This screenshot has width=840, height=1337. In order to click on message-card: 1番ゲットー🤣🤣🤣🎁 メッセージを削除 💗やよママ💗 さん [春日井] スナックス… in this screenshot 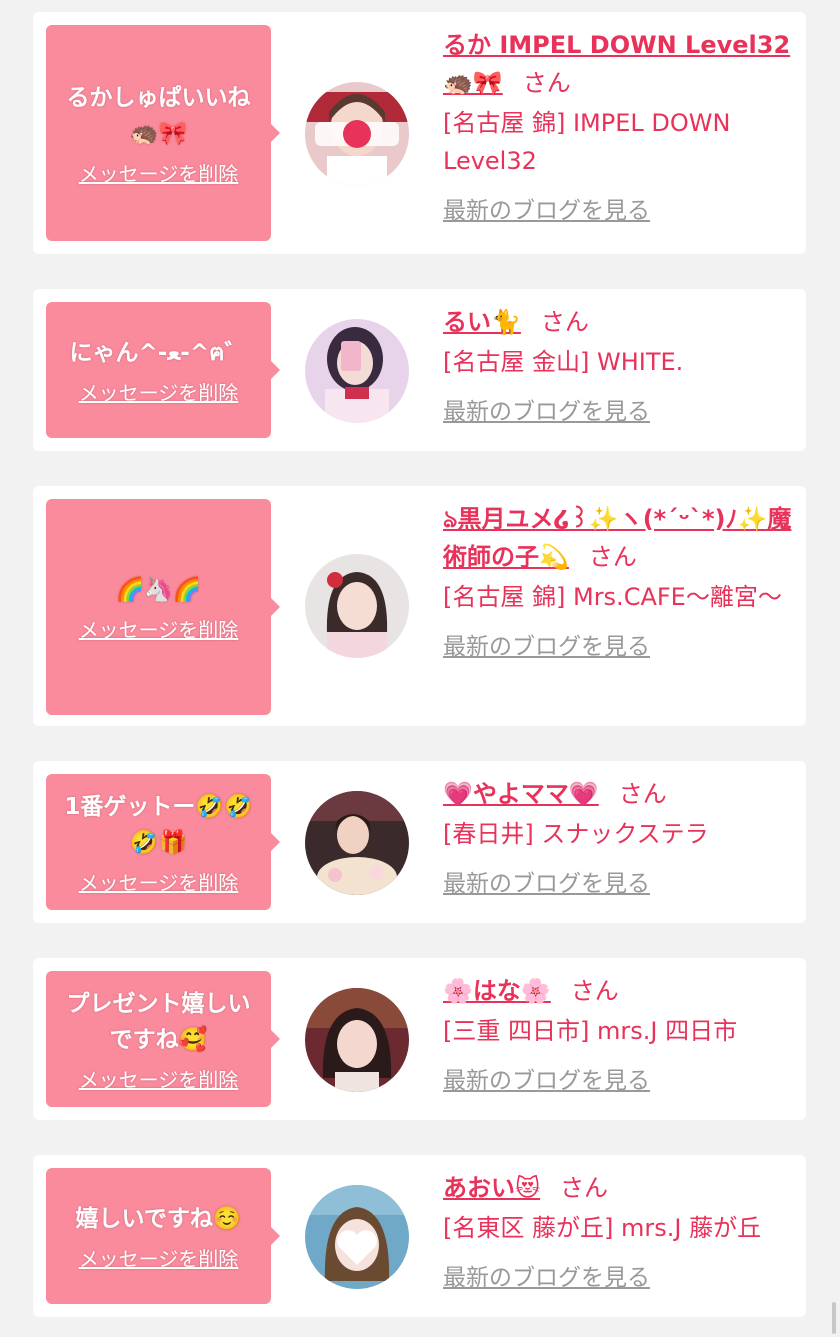, I will do `click(419, 842)`.